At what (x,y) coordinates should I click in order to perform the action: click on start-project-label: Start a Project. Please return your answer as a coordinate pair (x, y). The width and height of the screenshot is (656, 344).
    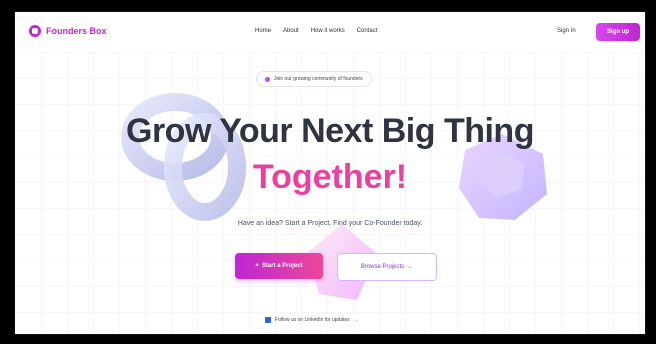
    Looking at the image, I should click on (282, 266).